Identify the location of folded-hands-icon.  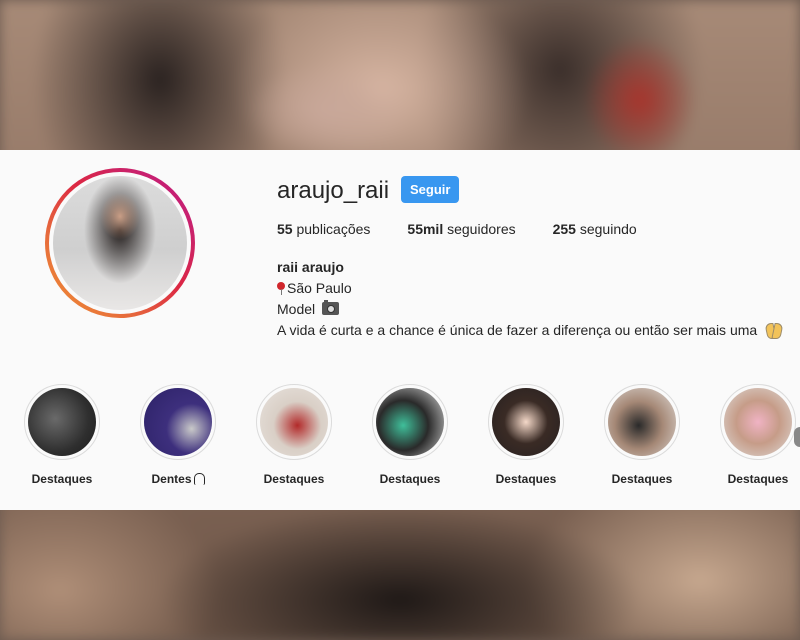
(773, 330).